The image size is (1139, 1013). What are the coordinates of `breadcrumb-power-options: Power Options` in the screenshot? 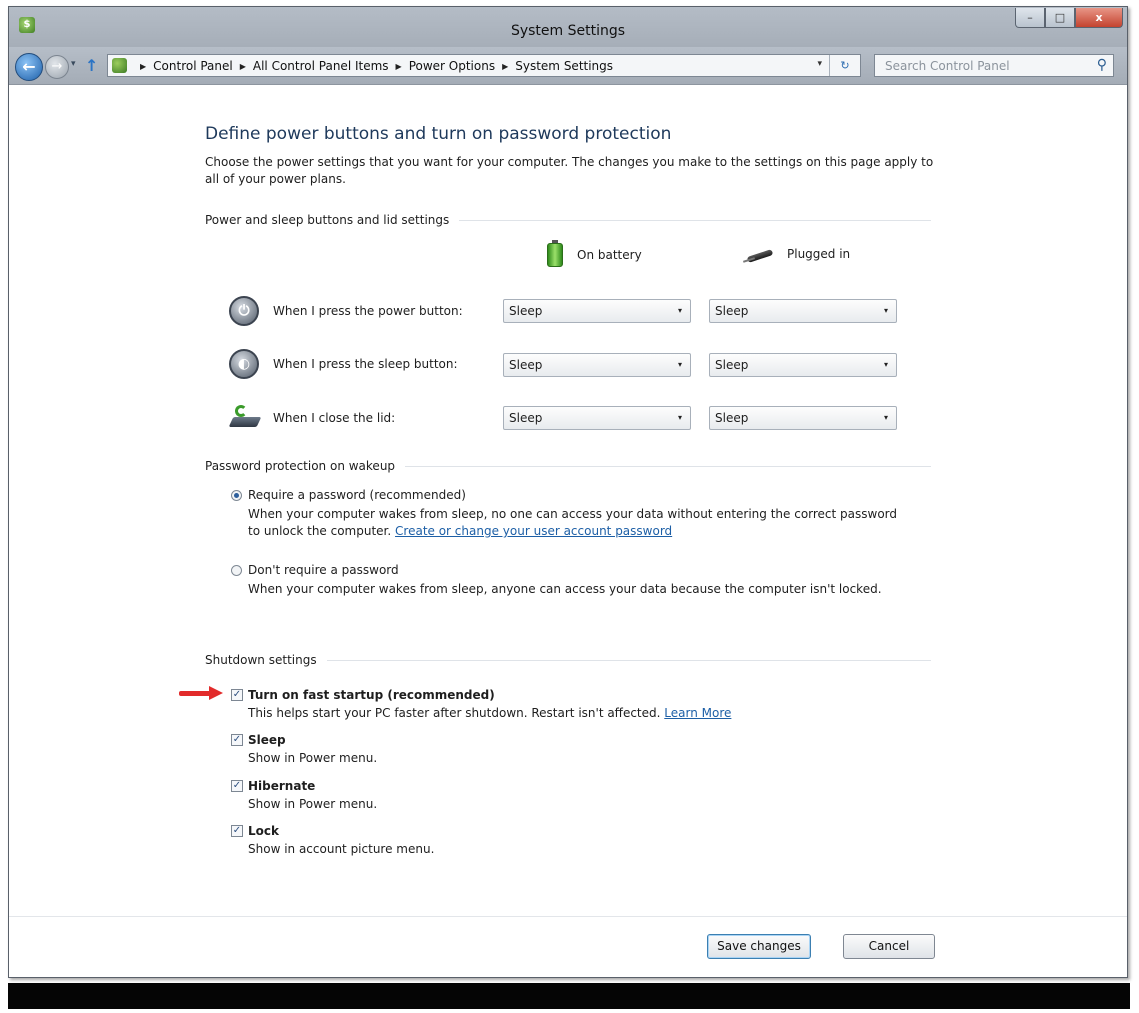 It's located at (452, 66).